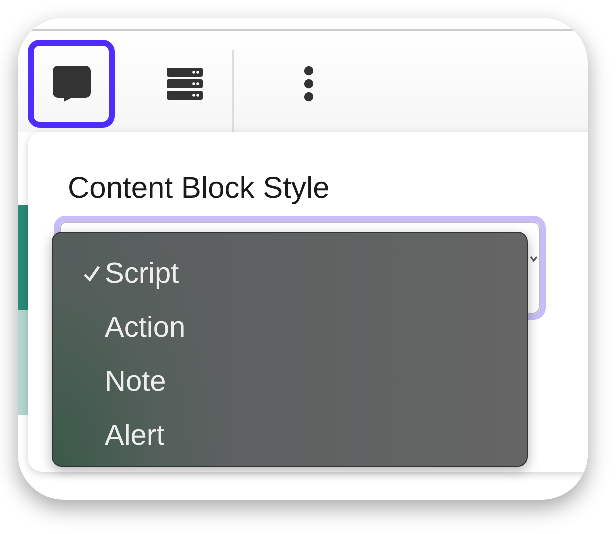 This screenshot has height=534, width=616. What do you see at coordinates (142, 274) in the screenshot?
I see `menu-option: Script` at bounding box center [142, 274].